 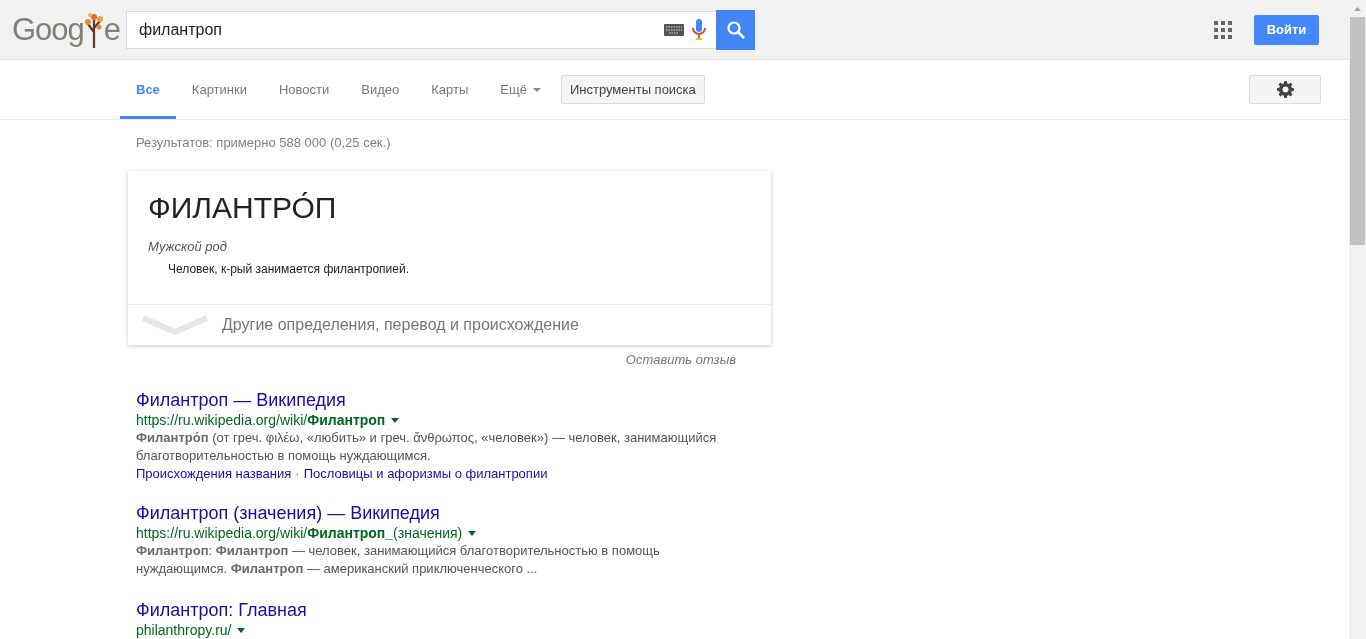 I want to click on word-gender: Мужской род, so click(x=188, y=246).